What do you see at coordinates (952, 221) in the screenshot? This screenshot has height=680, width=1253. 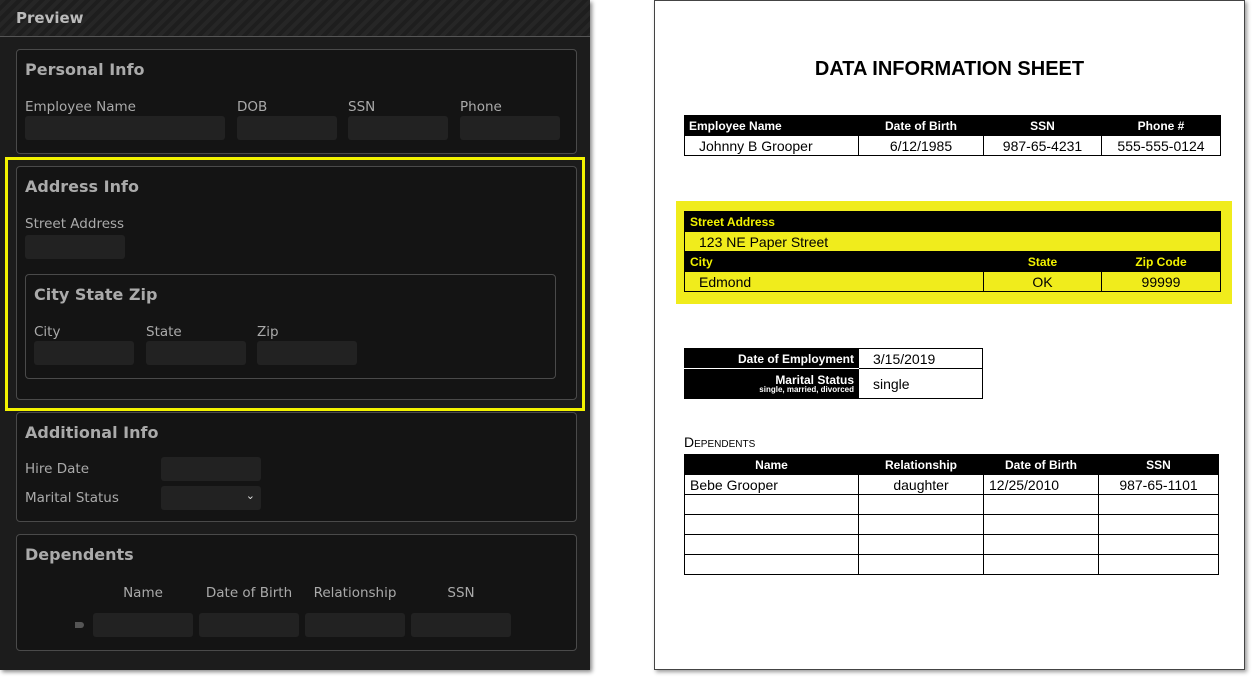 I see `th-street: Street Address` at bounding box center [952, 221].